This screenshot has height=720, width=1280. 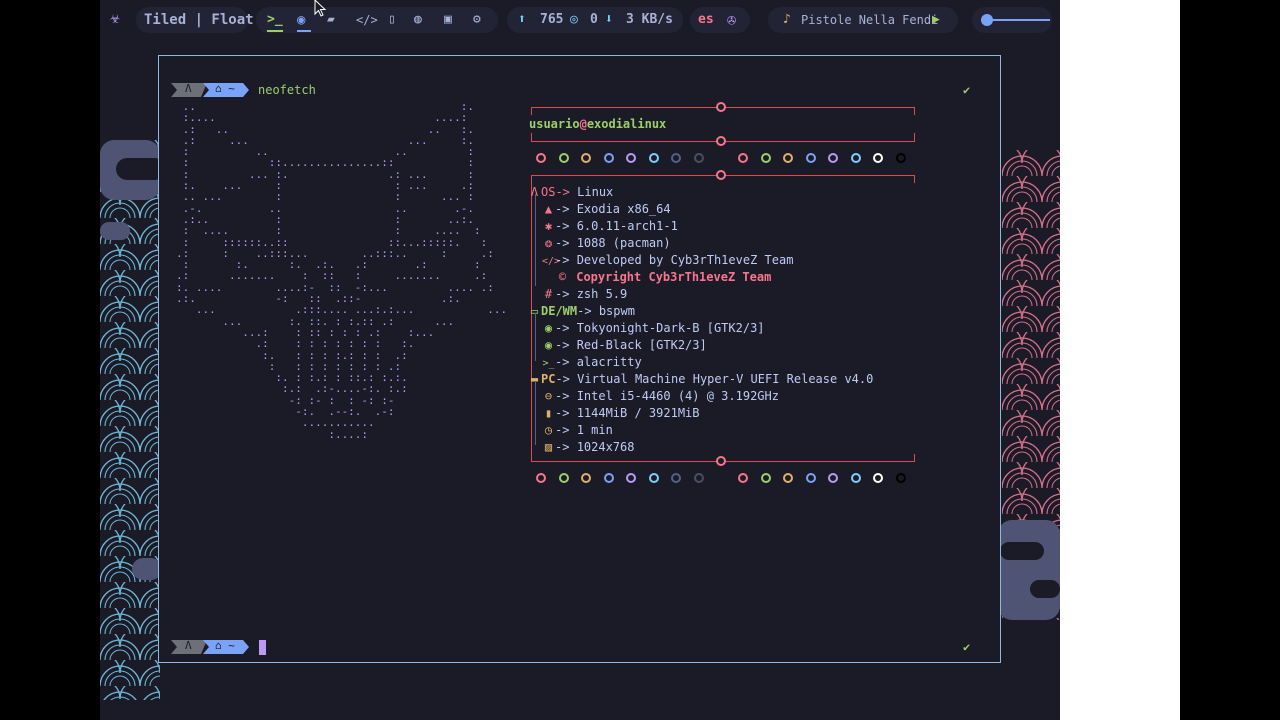 I want to click on layout-label: Tiled | Float, so click(x=199, y=20).